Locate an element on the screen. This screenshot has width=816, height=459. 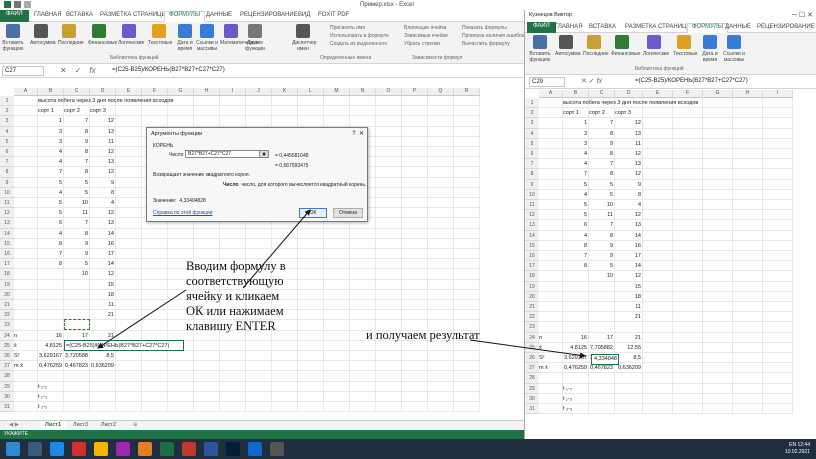
taskbar: EN 12:44 10.02.2021 is located at coordinates (408, 449).